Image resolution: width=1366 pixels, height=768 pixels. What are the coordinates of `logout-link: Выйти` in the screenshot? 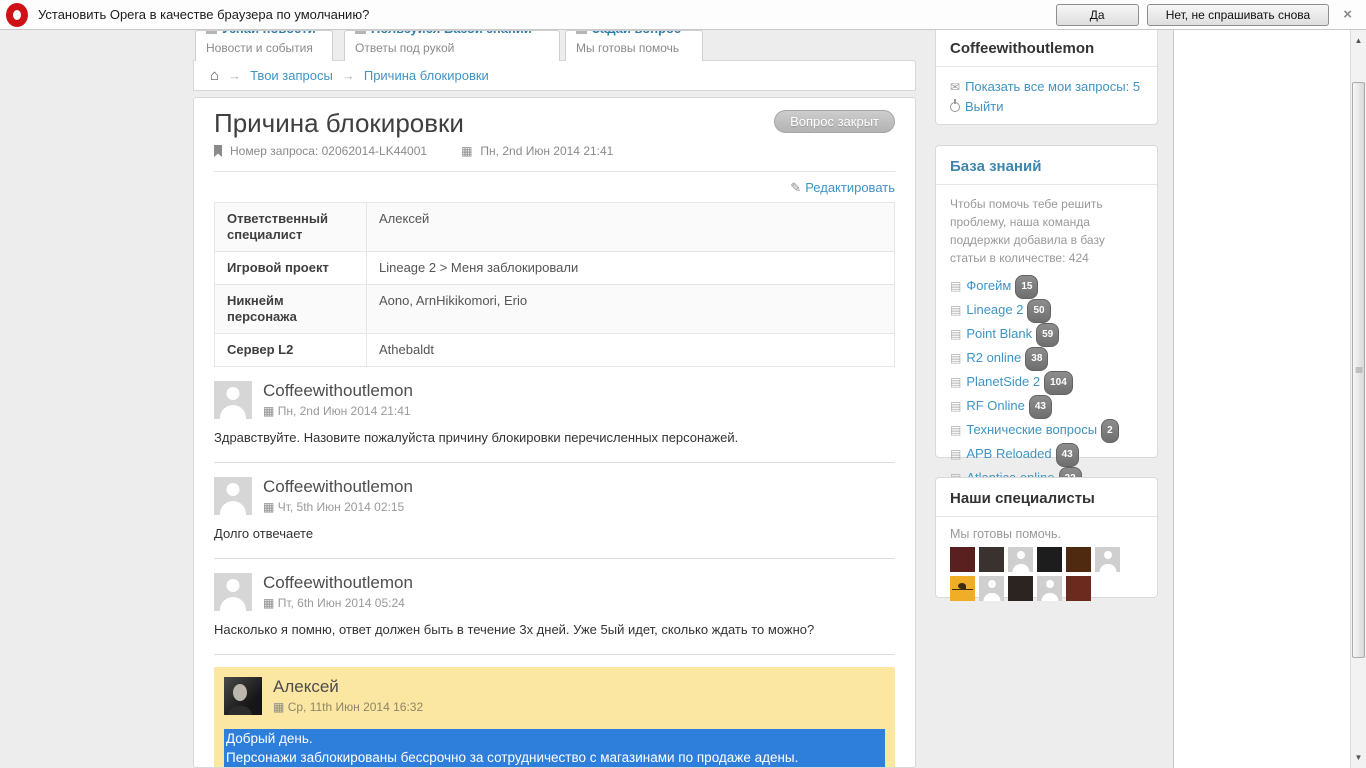 It's located at (1046, 106).